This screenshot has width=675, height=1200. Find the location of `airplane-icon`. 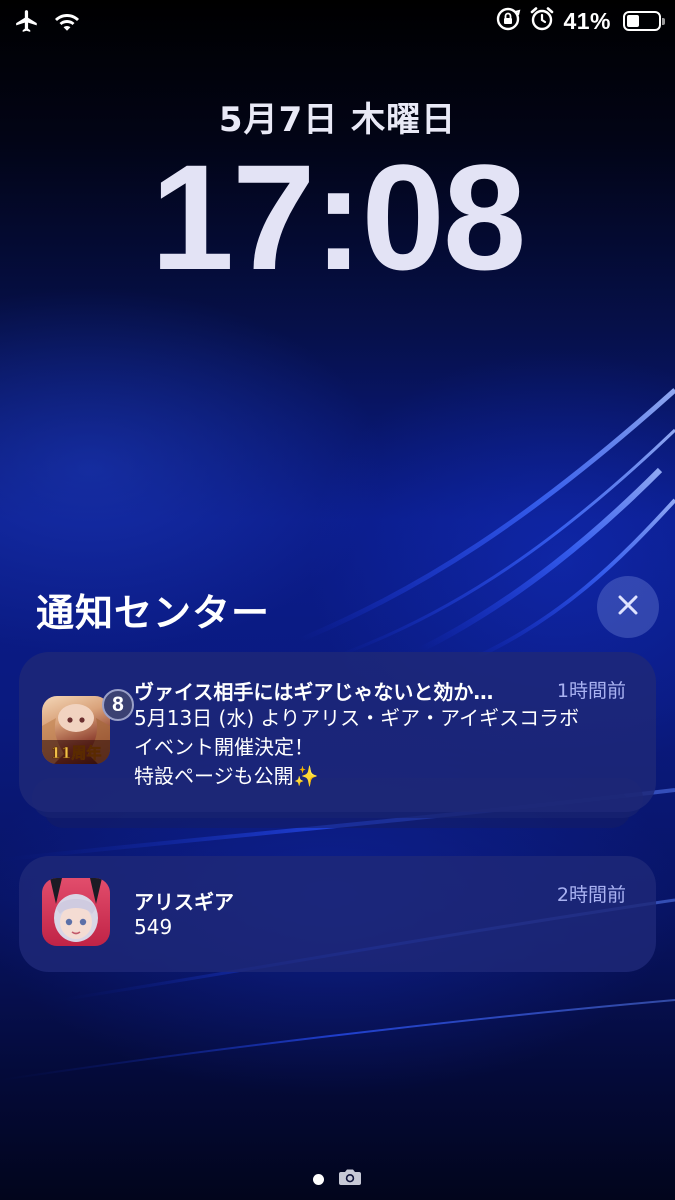

airplane-icon is located at coordinates (27, 23).